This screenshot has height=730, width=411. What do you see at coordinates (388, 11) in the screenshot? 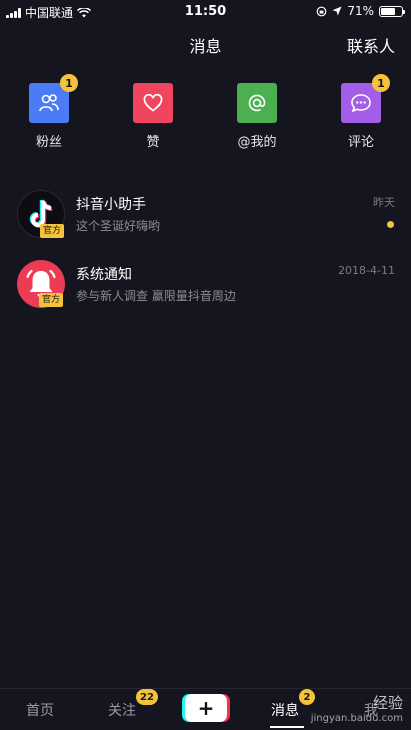
I see `battery-fill` at bounding box center [388, 11].